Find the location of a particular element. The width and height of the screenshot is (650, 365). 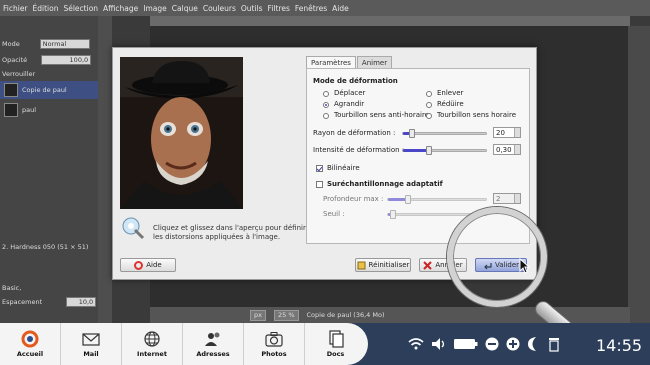

unit-select: px is located at coordinates (258, 315).